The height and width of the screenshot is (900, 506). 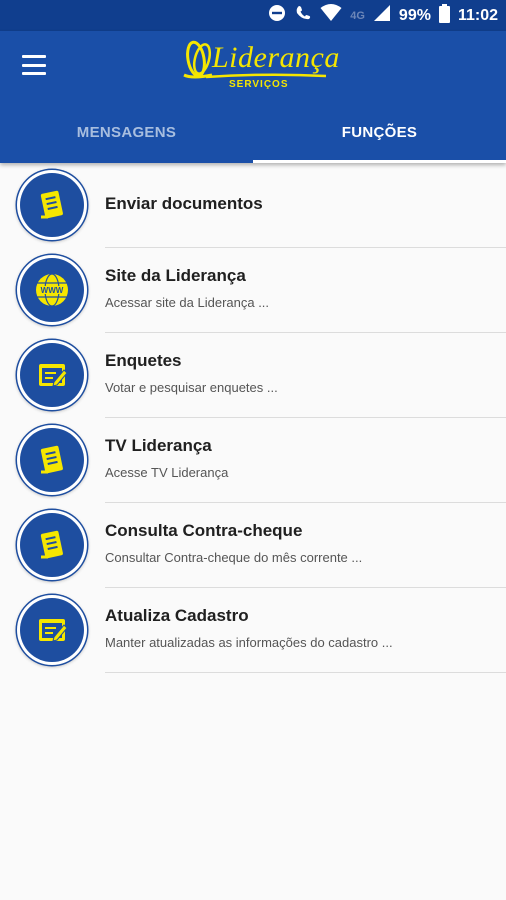 I want to click on wifi-calling-icon, so click(x=303, y=15).